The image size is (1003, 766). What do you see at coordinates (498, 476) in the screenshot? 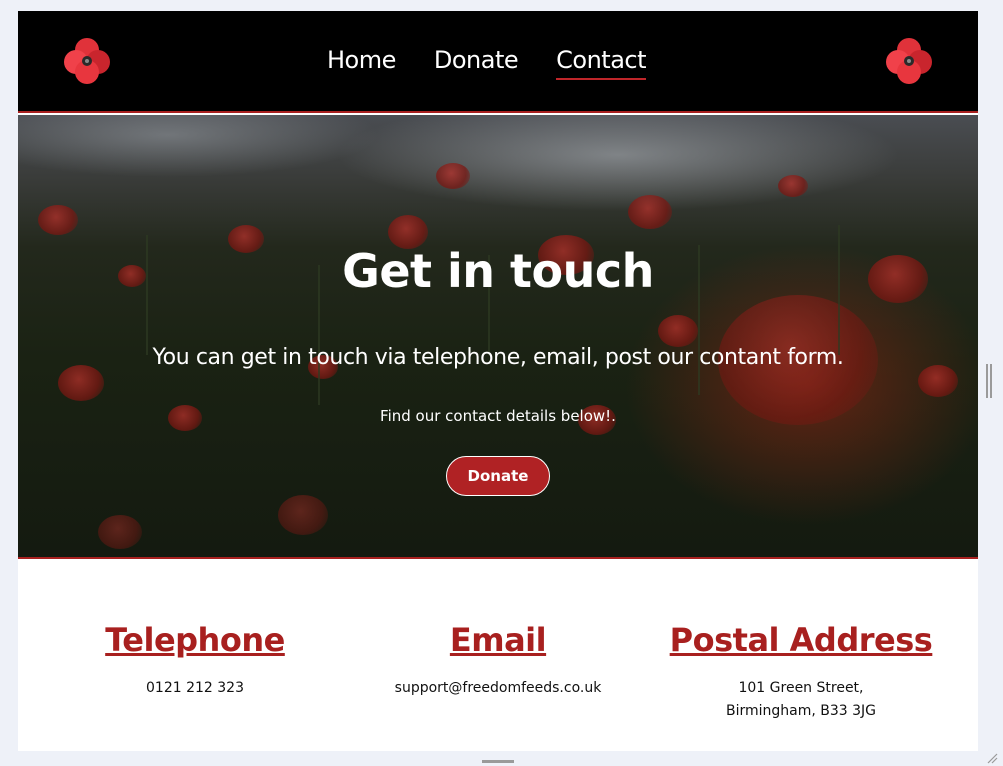
I see `donate-button: Donate` at bounding box center [498, 476].